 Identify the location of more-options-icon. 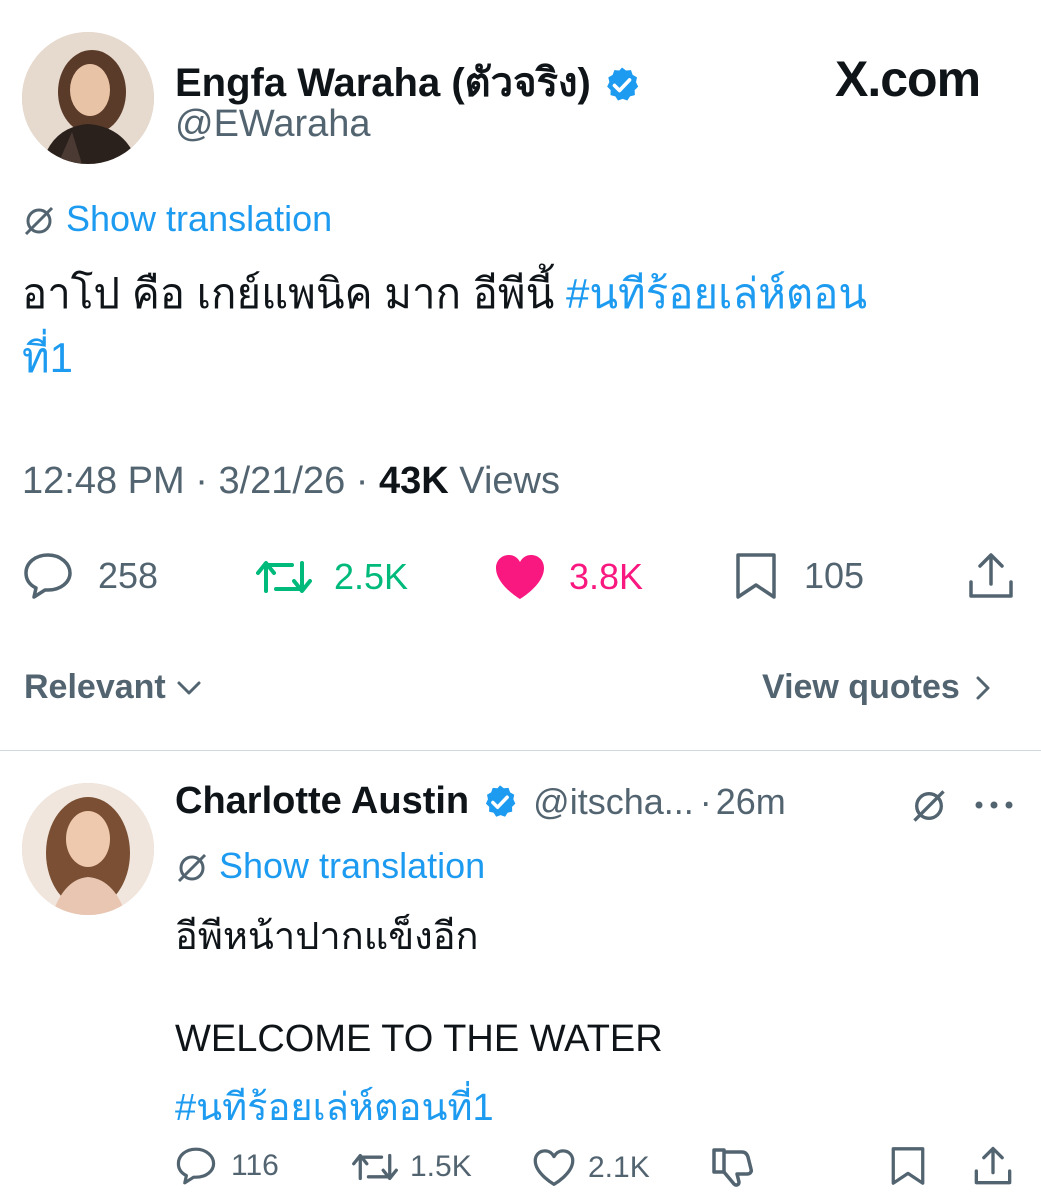
(994, 805).